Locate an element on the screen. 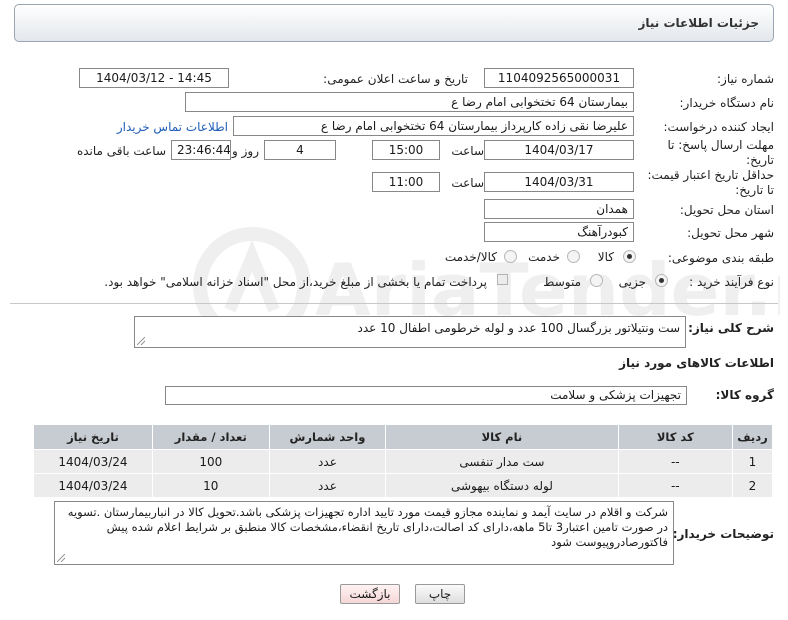 The image size is (788, 620). days-remaining-field: 4 is located at coordinates (300, 150).